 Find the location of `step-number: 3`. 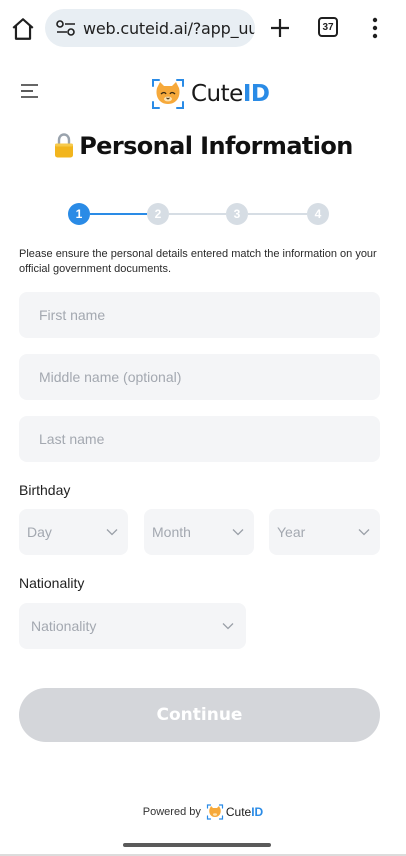

step-number: 3 is located at coordinates (237, 214).